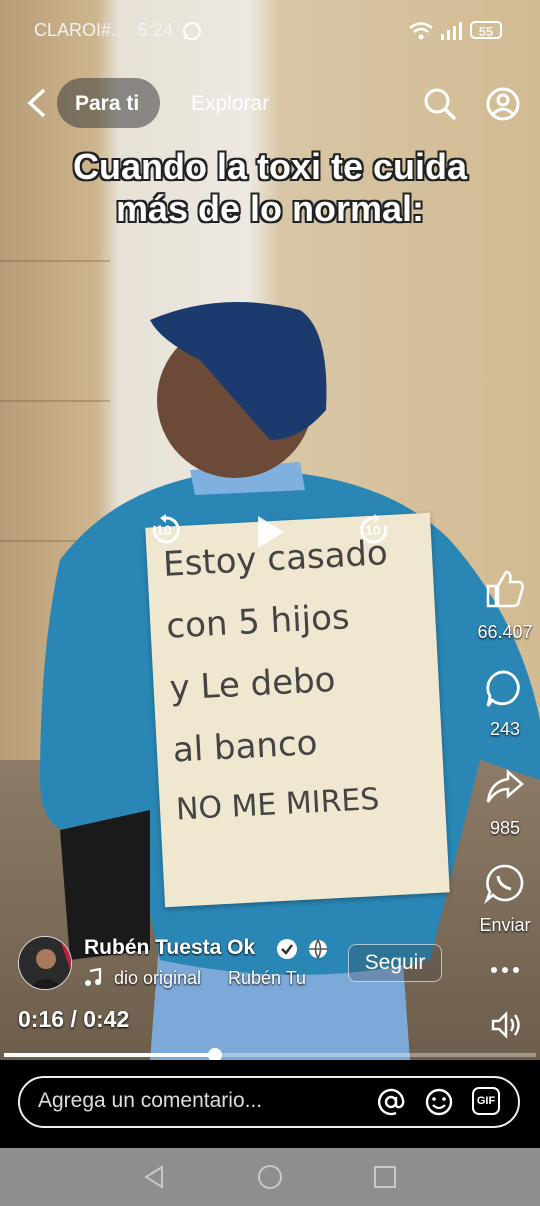 Image resolution: width=540 pixels, height=1206 pixels. Describe the element at coordinates (278, 804) in the screenshot. I see `sign-line: NO ME MIRES` at that location.